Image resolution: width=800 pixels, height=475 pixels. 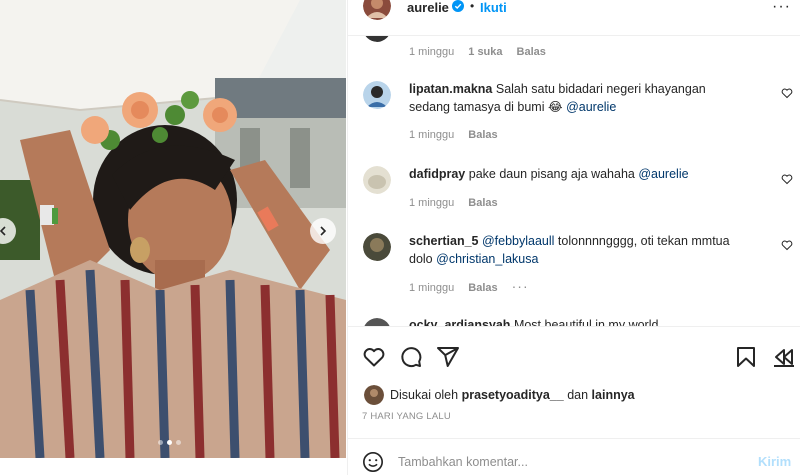 I want to click on comment-meta: 1 minggu Balas ···, so click(x=469, y=286).